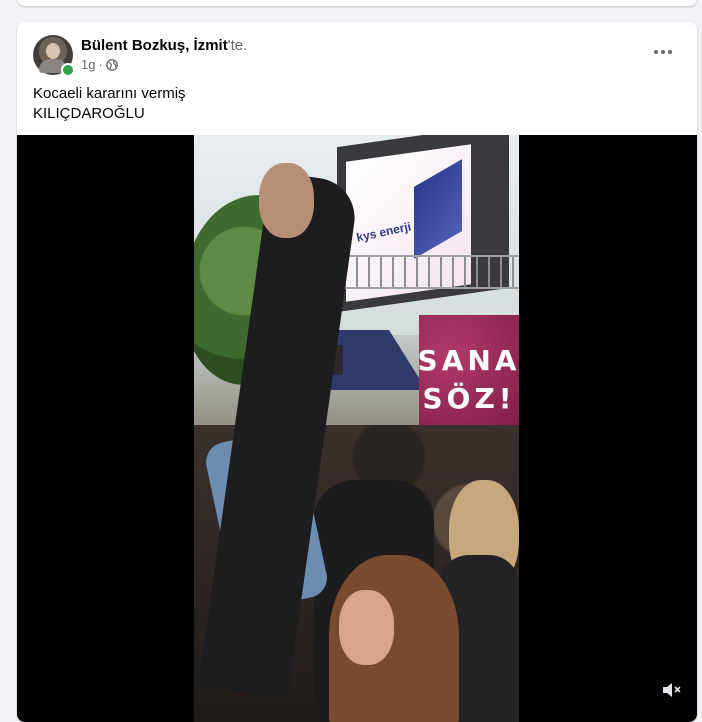 The image size is (702, 722). Describe the element at coordinates (68, 70) in the screenshot. I see `online-status-dot` at that location.